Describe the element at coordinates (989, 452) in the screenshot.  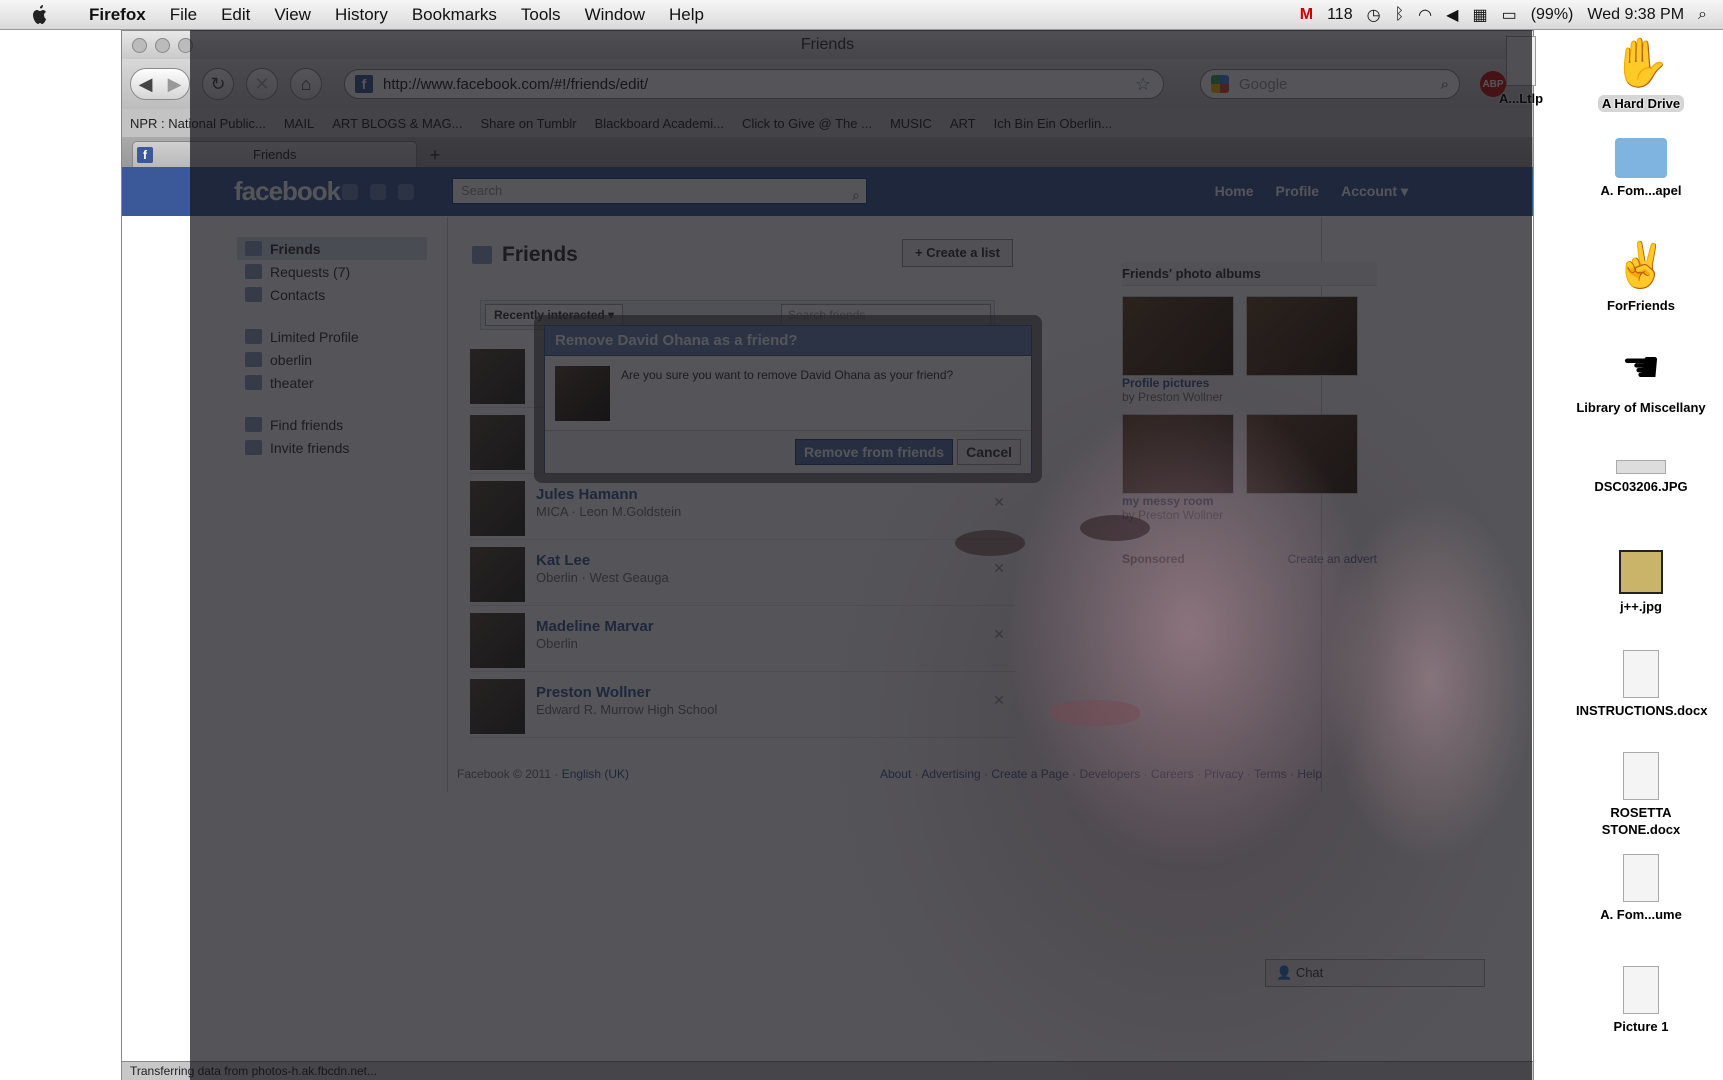
I see `cancel-button: Cancel` at that location.